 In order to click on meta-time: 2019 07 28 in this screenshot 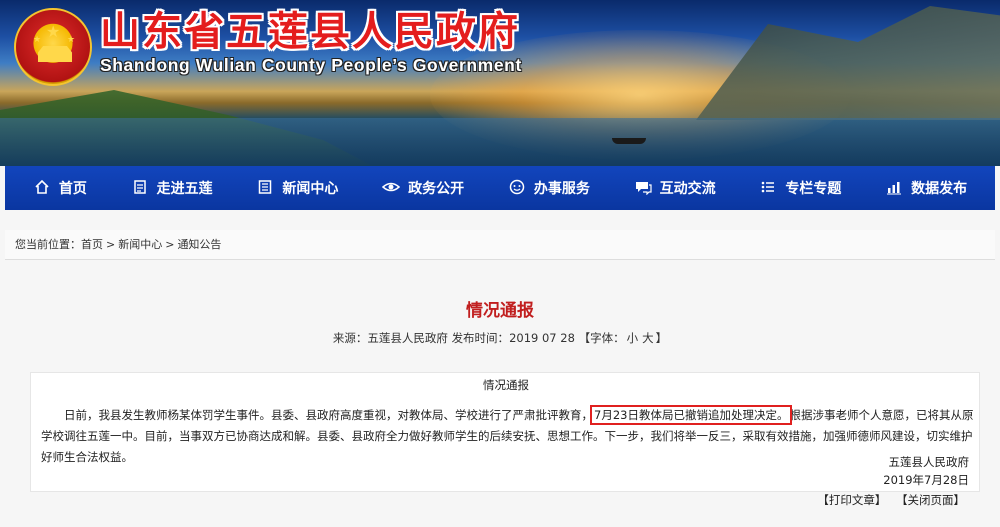, I will do `click(542, 338)`.